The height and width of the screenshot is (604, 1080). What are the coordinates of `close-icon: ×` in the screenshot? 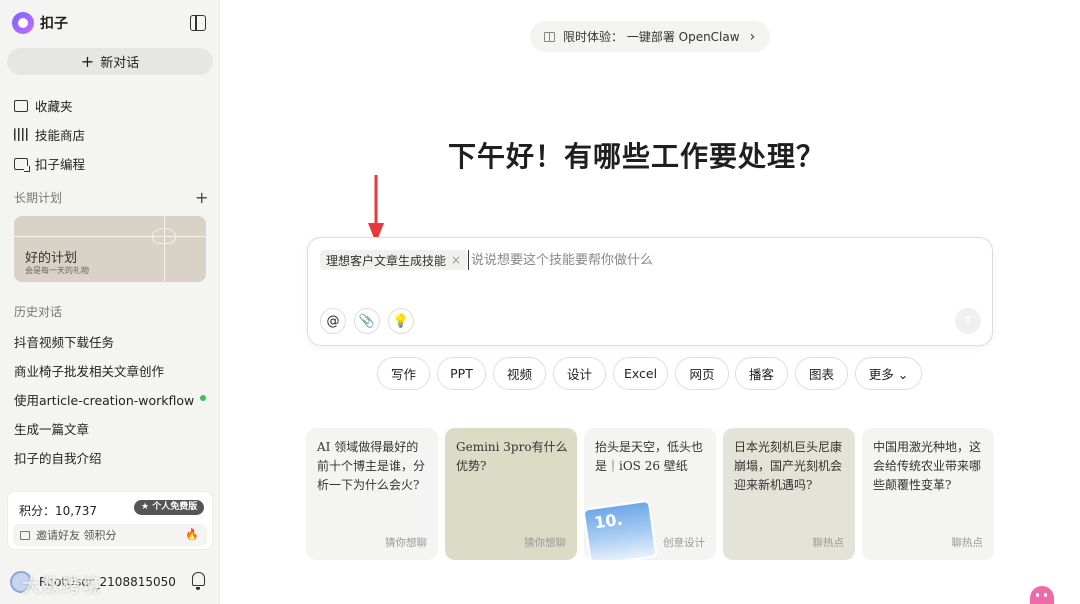 It's located at (456, 260).